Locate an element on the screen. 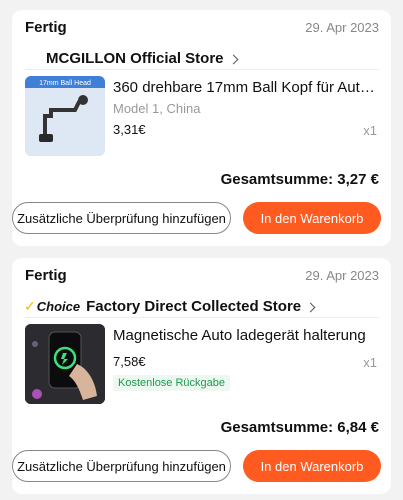  product-title: Magnetische Auto ladegerät halterung is located at coordinates (247, 335).